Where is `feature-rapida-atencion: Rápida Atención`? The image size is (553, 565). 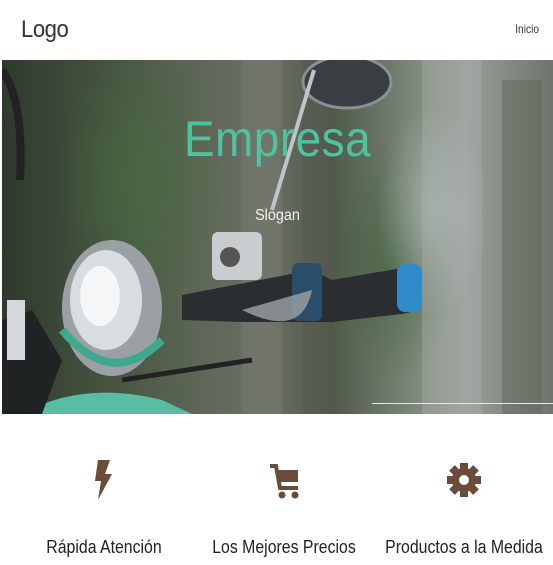
feature-rapida-atencion: Rápida Atención is located at coordinates (104, 489).